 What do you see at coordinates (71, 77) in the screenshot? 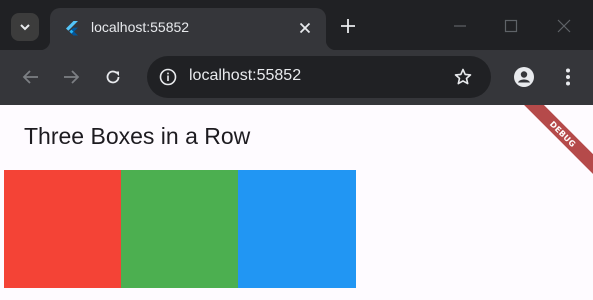
I see `arrow-right-icon` at bounding box center [71, 77].